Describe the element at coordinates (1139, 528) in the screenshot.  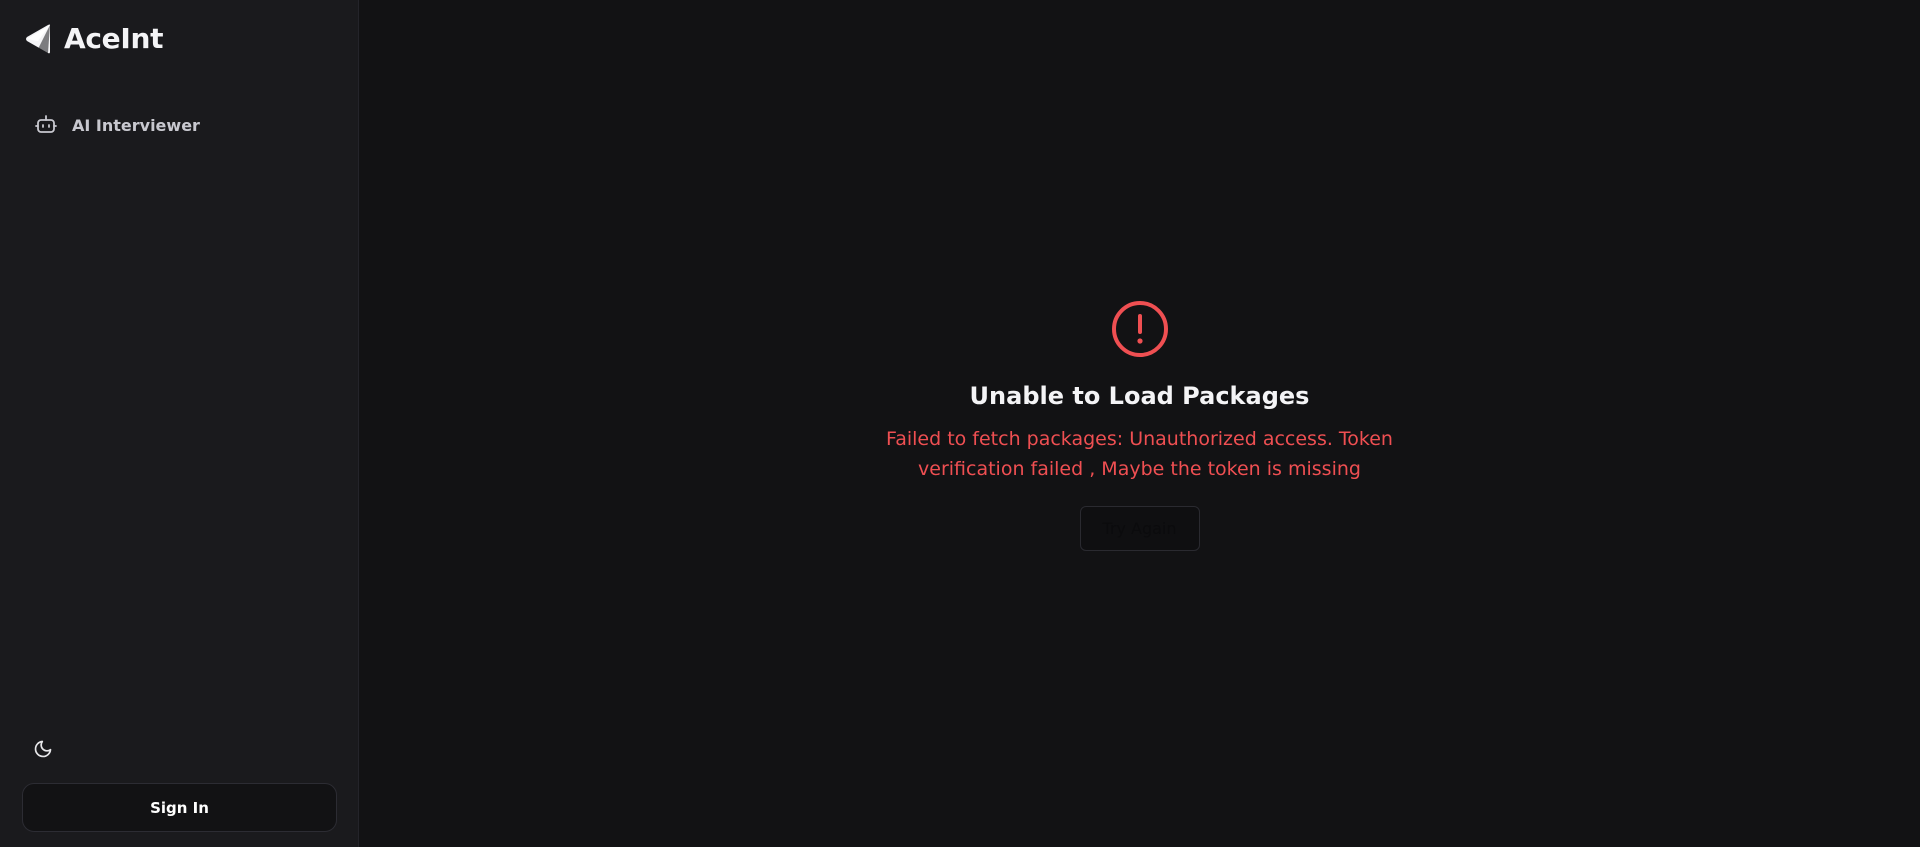
I see `try-again-button: Try Again` at that location.